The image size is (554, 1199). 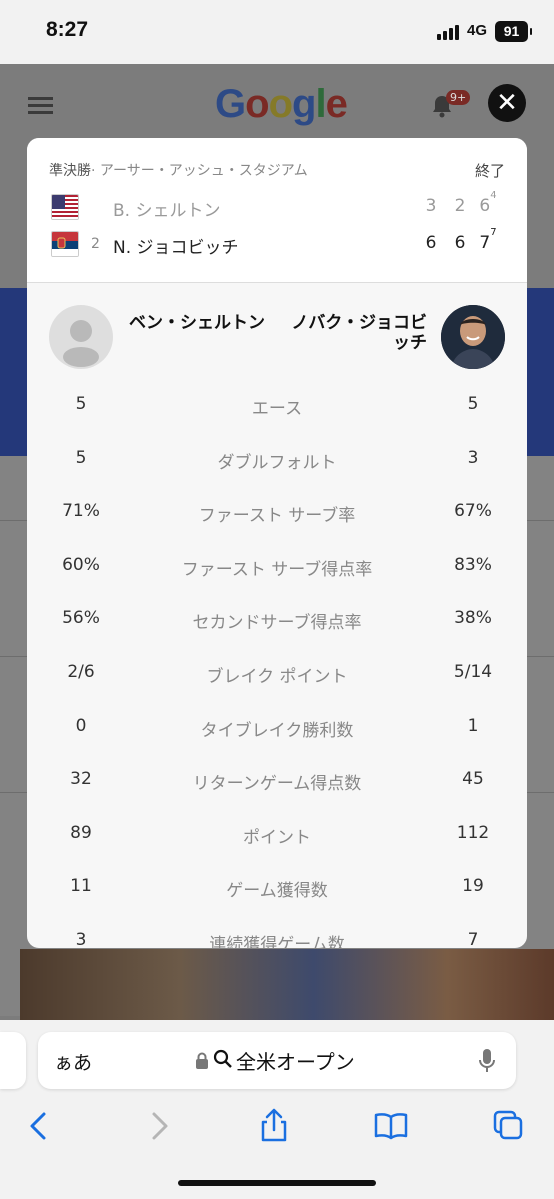 I want to click on right-player-name: ノバク・ジョコビッチ, so click(x=359, y=333).